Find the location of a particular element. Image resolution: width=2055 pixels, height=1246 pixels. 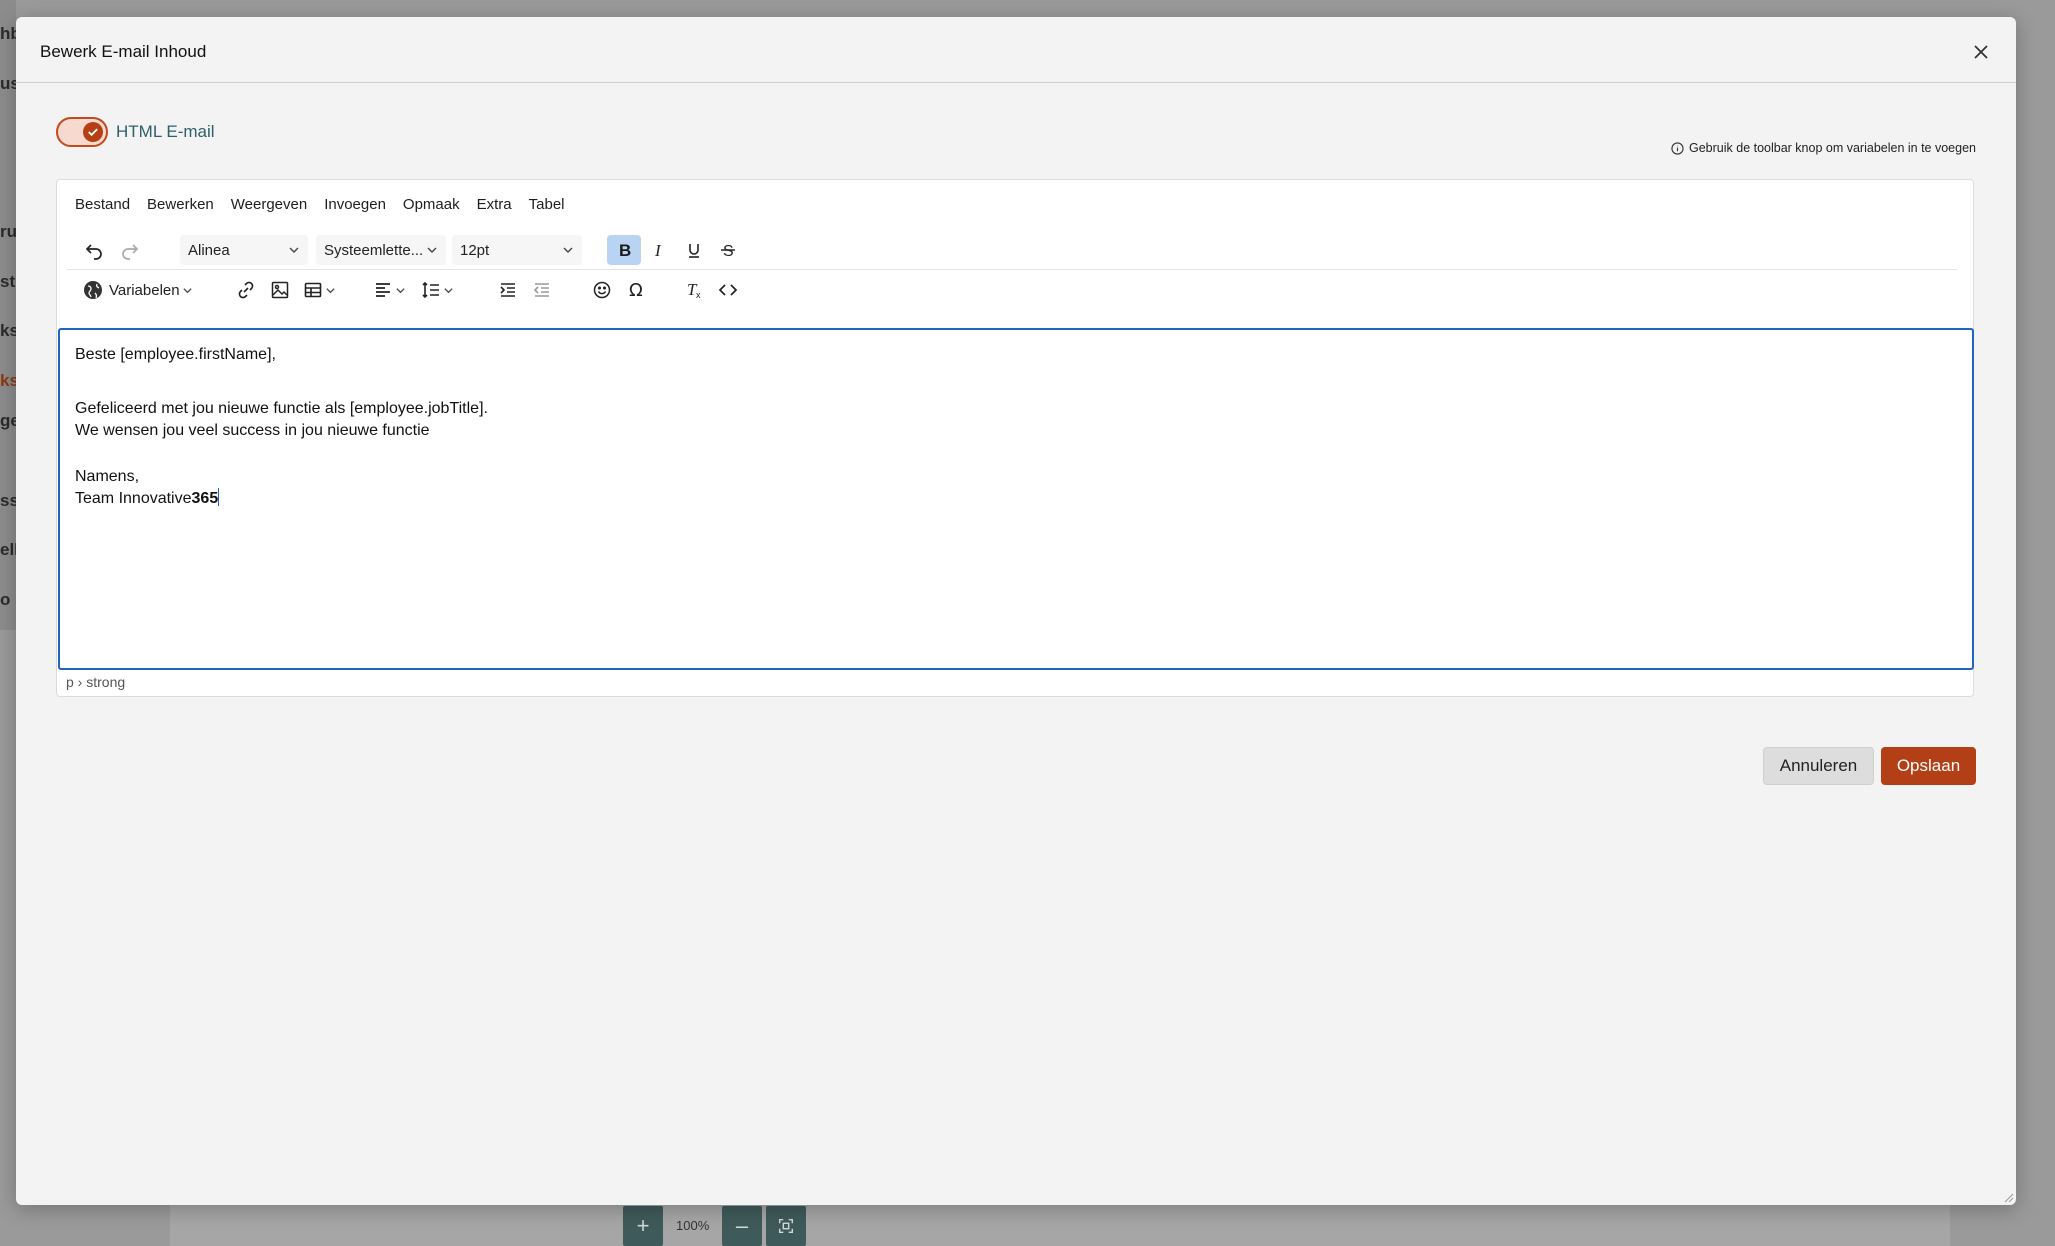

modal-header: Bewerk E-mail Inhoud is located at coordinates (1016, 50).